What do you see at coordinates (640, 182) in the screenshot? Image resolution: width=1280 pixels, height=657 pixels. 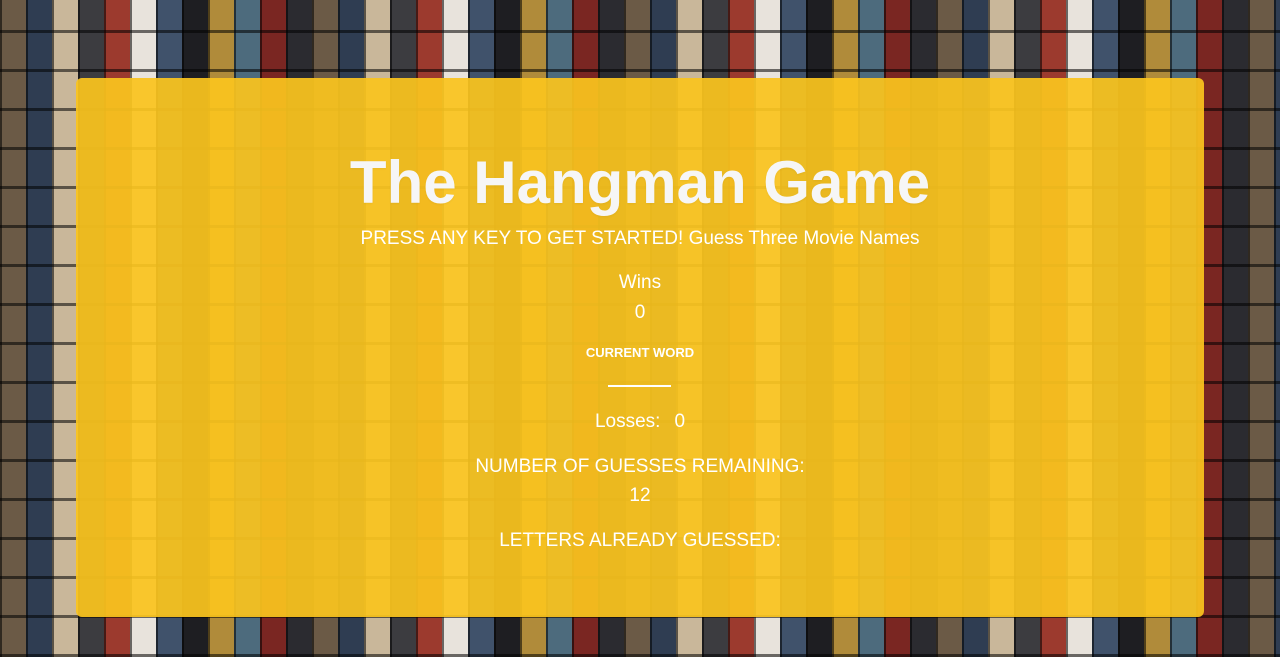 I see `game-title: The Hangman Game` at bounding box center [640, 182].